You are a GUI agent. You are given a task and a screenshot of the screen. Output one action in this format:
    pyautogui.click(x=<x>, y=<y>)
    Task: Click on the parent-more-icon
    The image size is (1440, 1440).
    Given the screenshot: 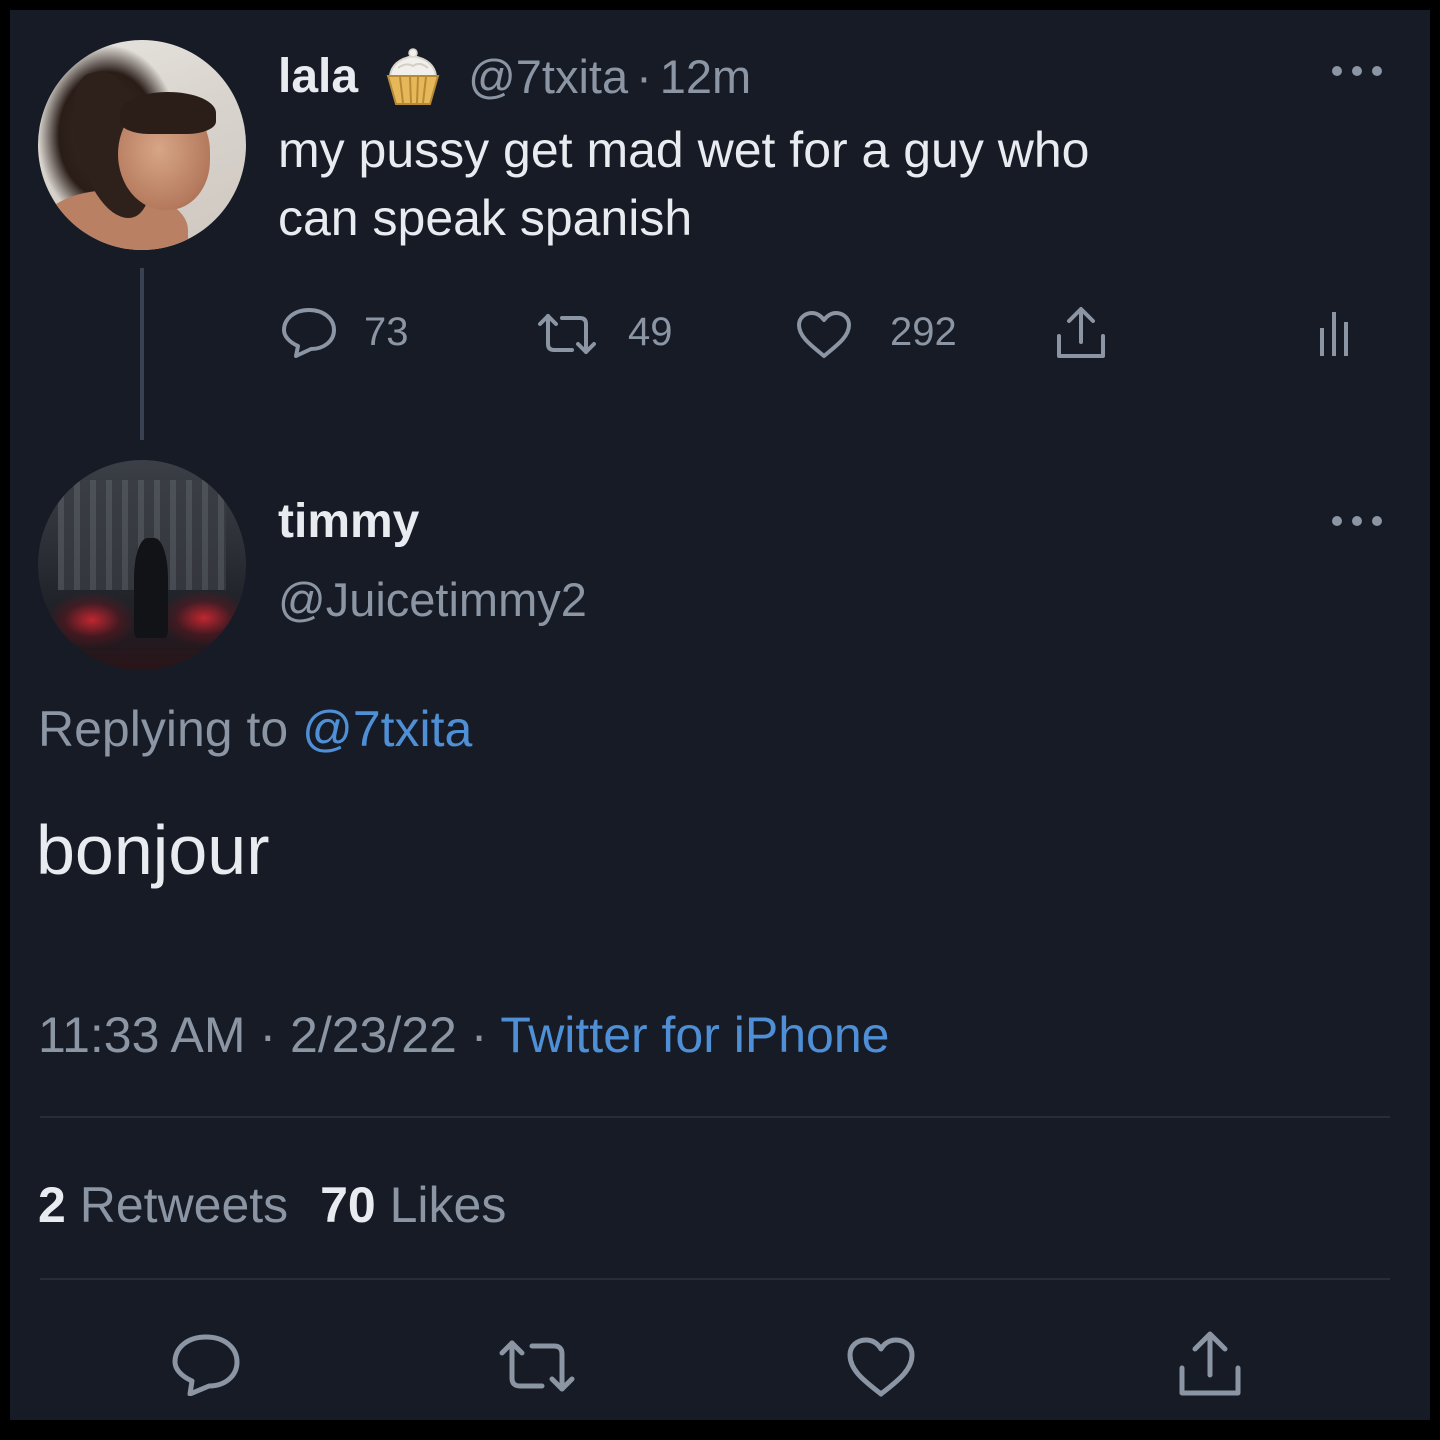 What is the action you would take?
    pyautogui.click(x=1358, y=72)
    